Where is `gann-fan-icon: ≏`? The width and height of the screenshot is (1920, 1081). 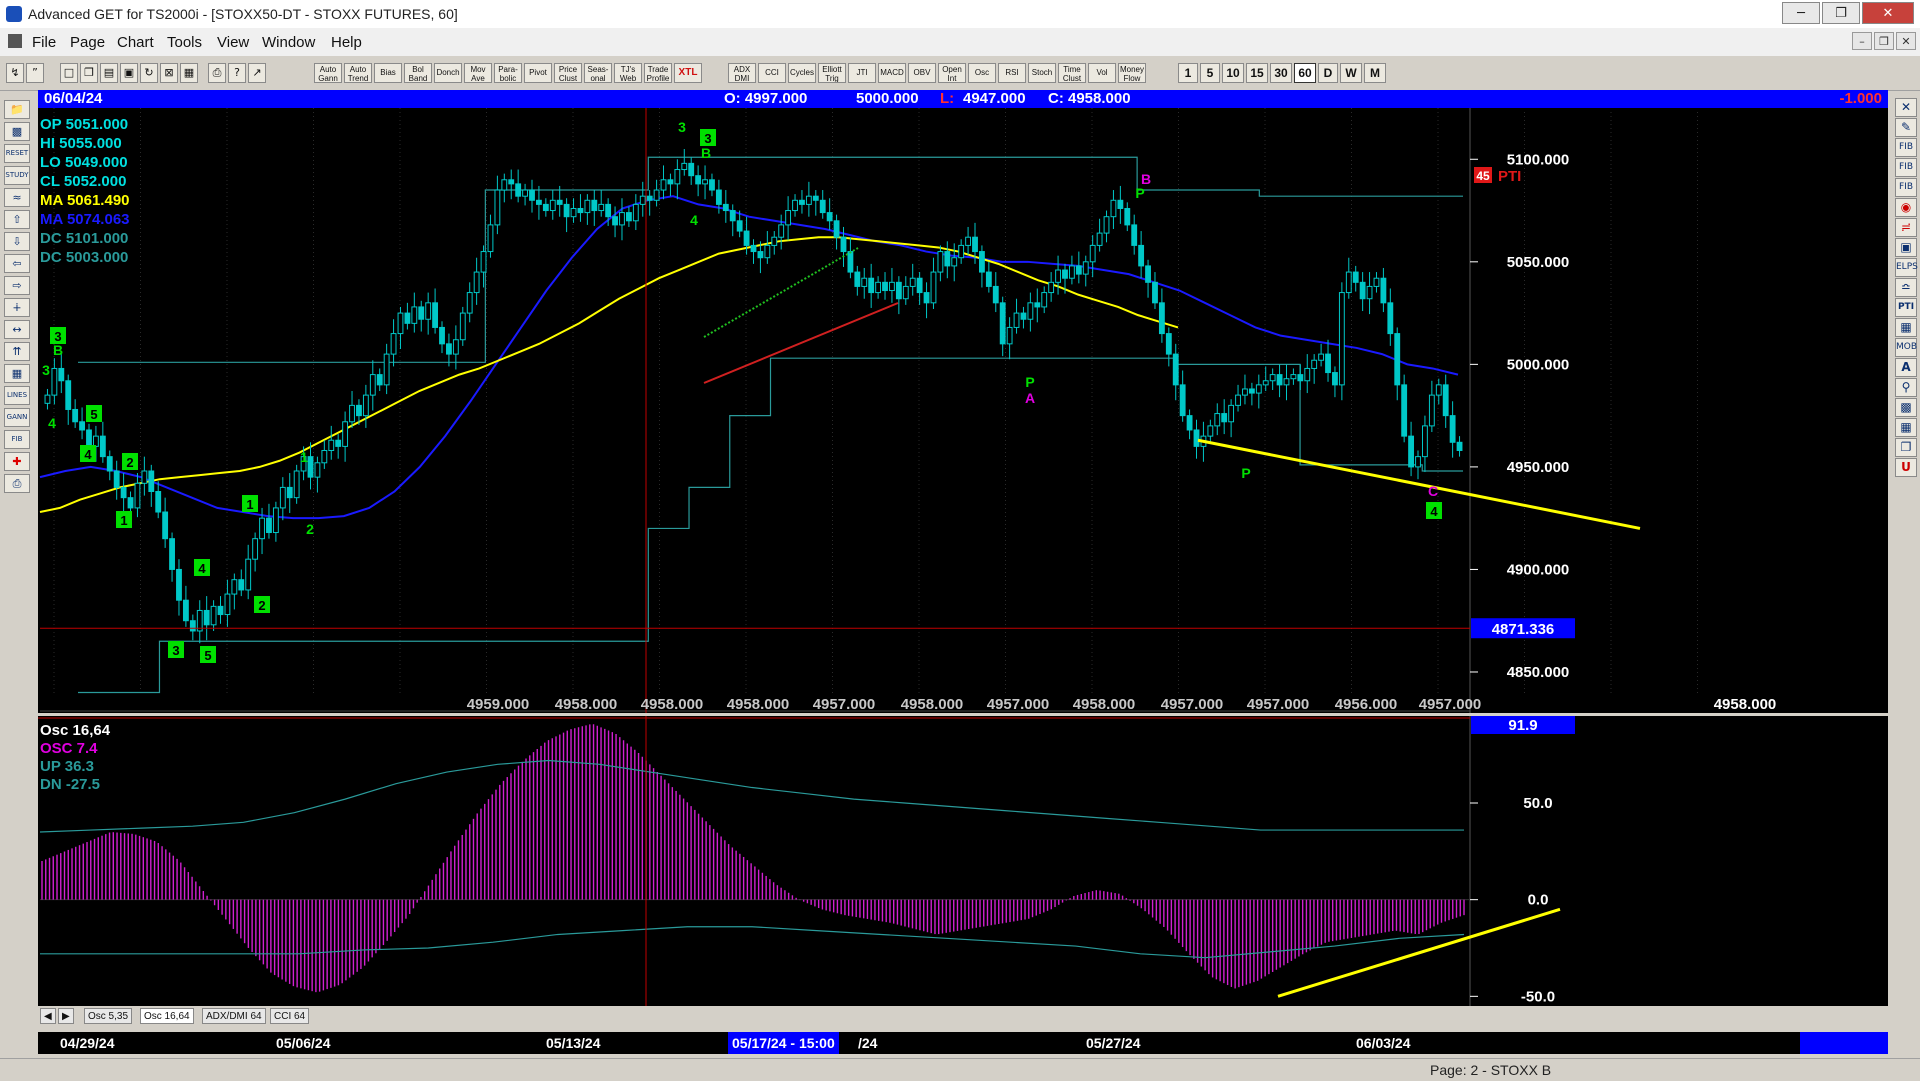
gann-fan-icon: ≏ is located at coordinates (1906, 287).